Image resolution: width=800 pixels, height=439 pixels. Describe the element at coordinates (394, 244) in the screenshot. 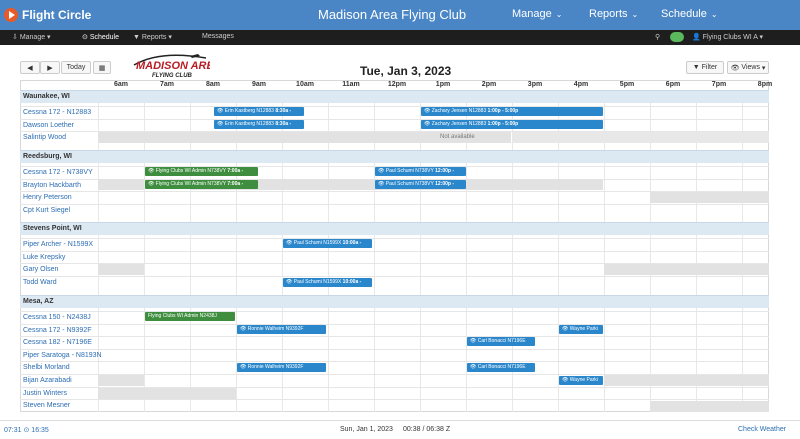

I see `schedule-row: Piper Archer - N1599X` at that location.